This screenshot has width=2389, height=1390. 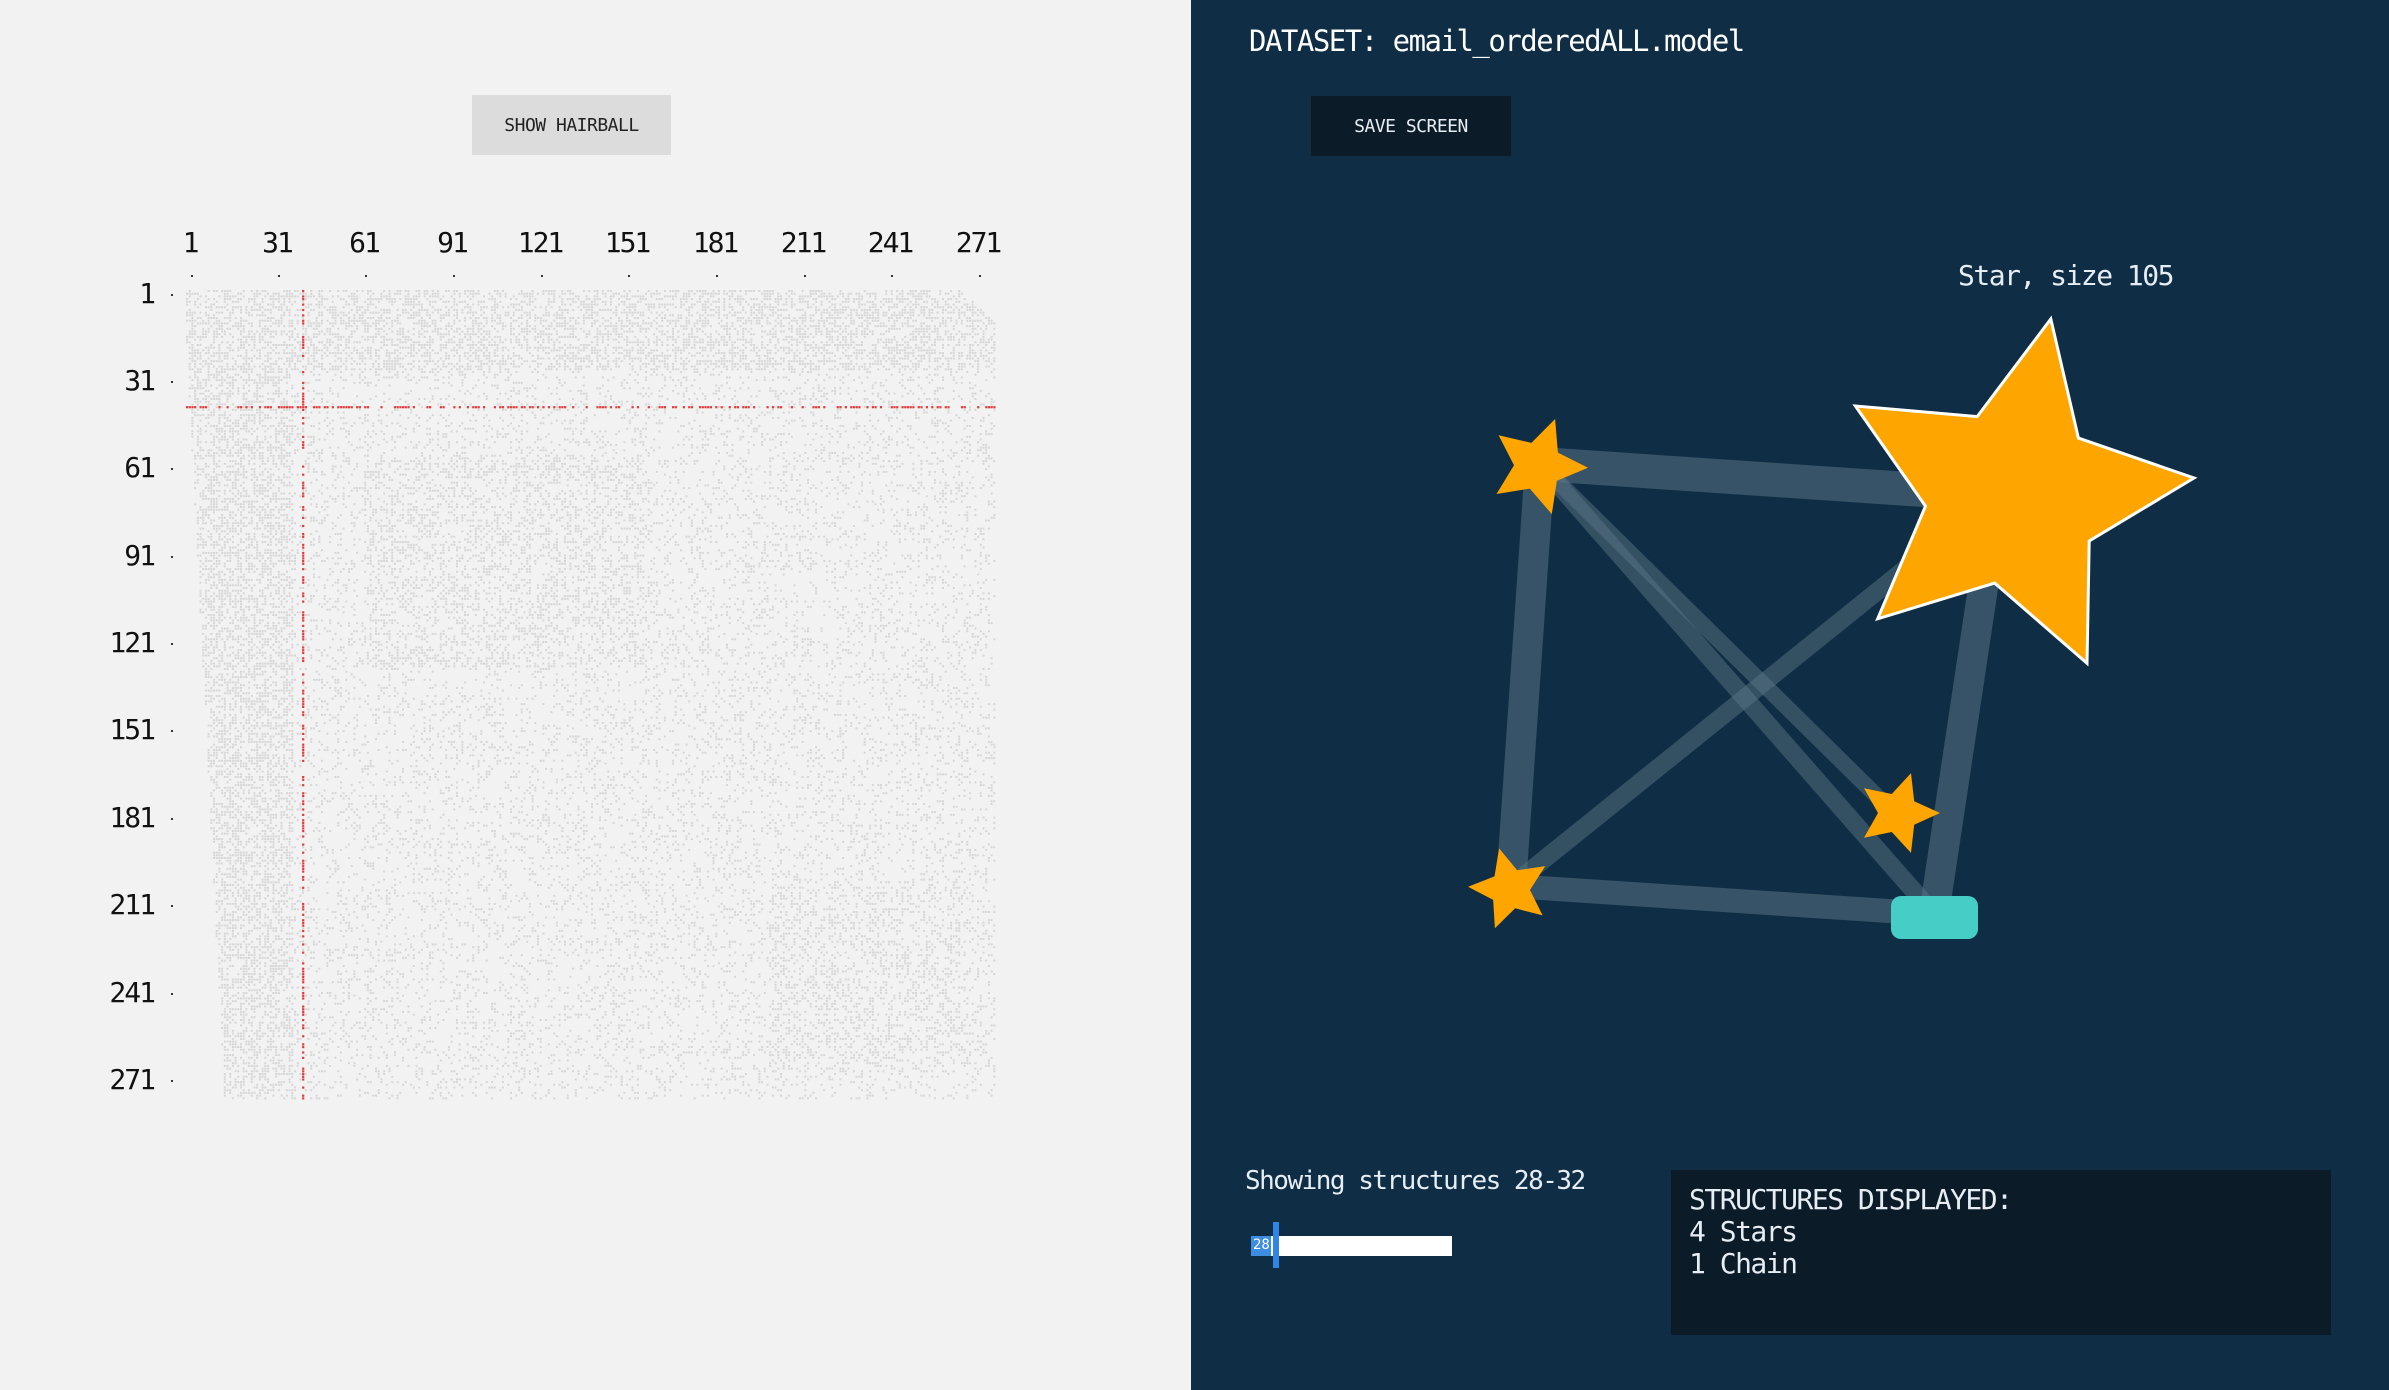 What do you see at coordinates (115, 293) in the screenshot?
I see `row-tick-label: 1` at bounding box center [115, 293].